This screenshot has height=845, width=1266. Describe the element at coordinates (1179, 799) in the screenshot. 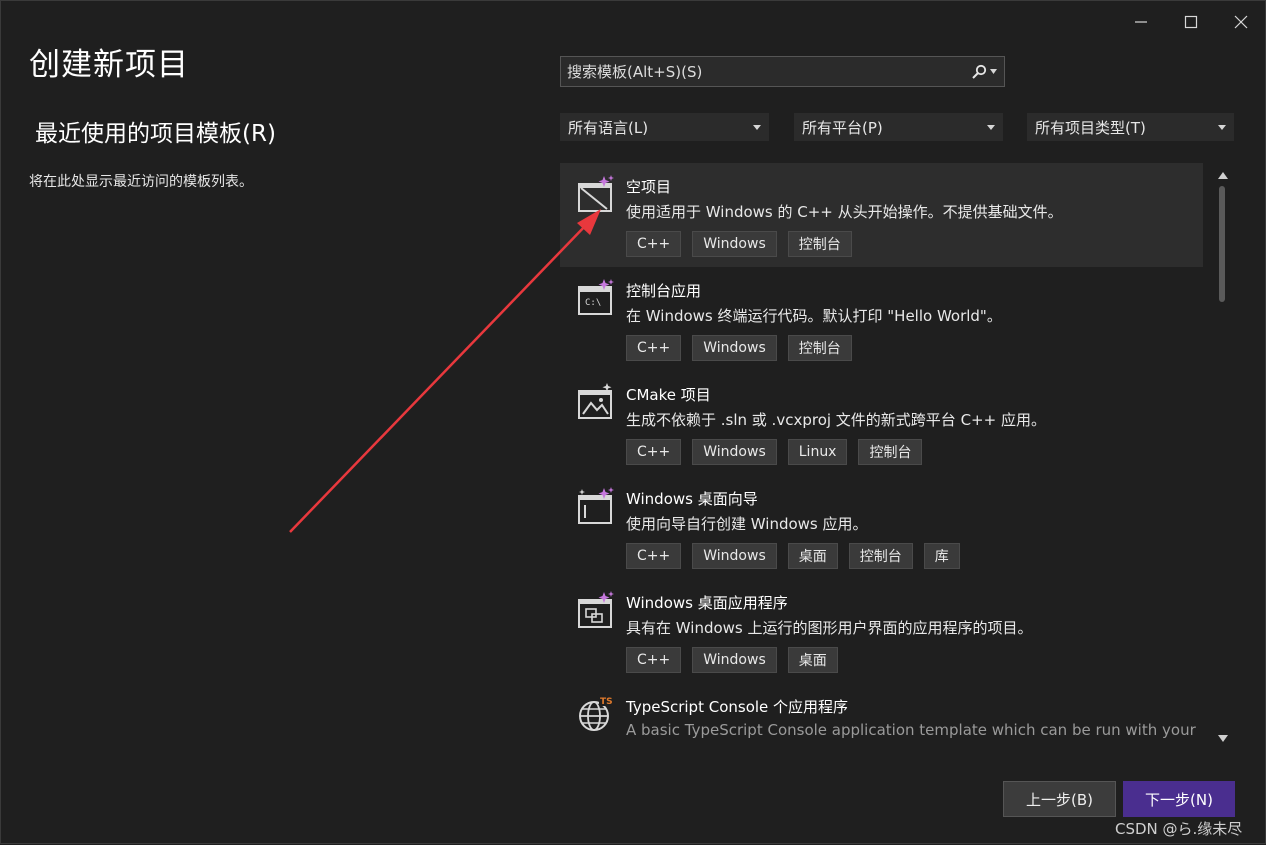

I see `next-button: 下一步(N)` at that location.